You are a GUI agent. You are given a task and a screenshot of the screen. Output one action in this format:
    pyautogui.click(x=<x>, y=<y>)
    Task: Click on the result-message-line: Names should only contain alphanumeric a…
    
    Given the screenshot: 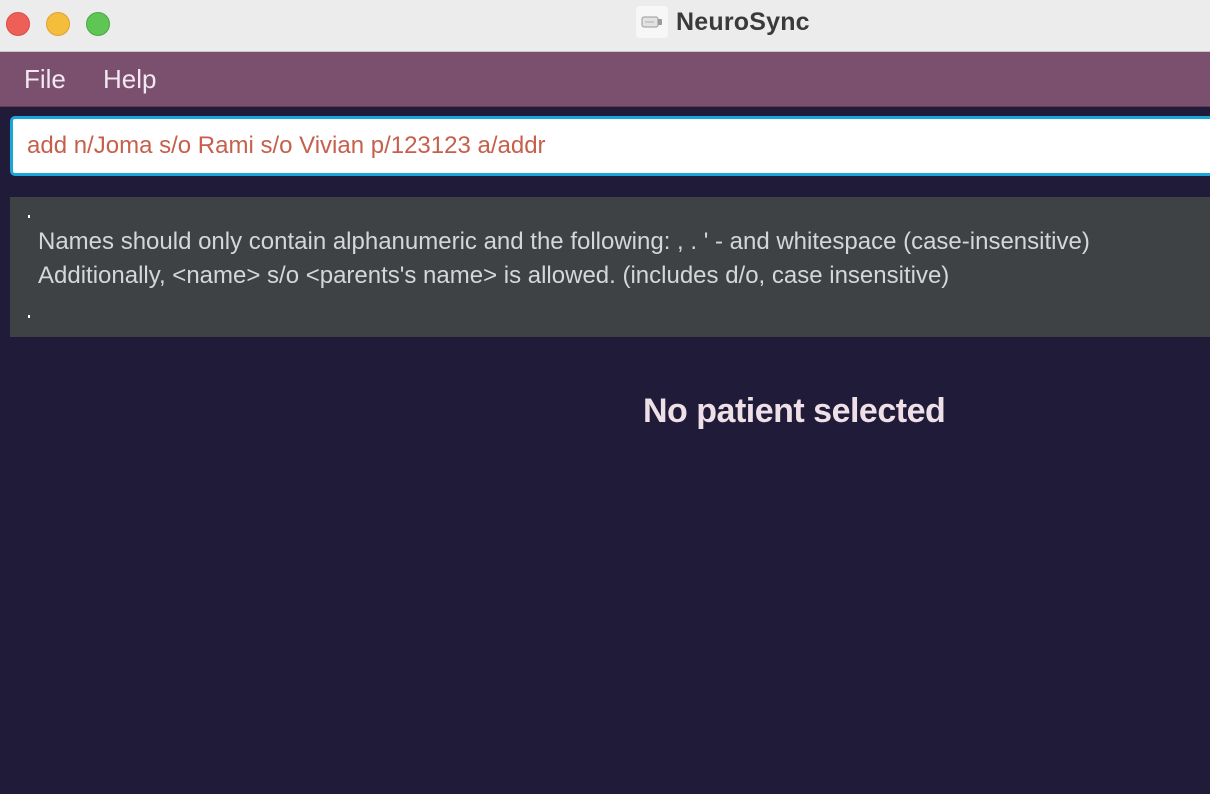 What is the action you would take?
    pyautogui.click(x=564, y=241)
    